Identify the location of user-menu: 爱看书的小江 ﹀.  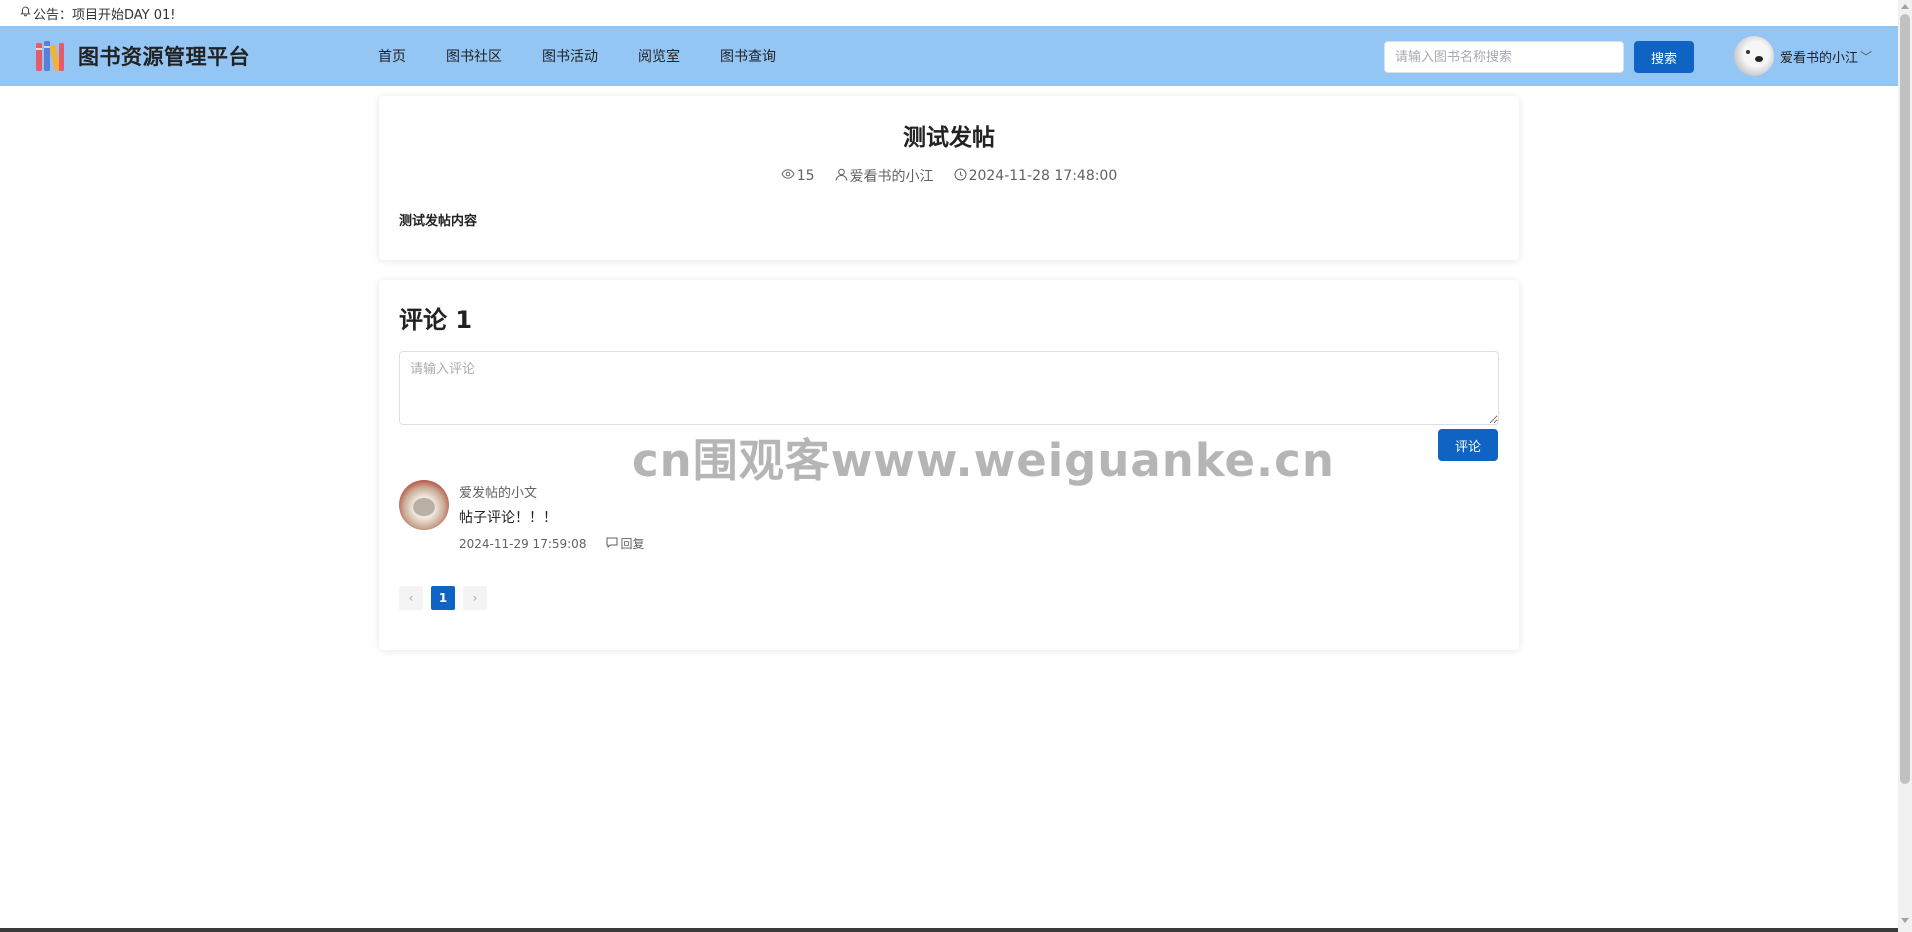
(1803, 56).